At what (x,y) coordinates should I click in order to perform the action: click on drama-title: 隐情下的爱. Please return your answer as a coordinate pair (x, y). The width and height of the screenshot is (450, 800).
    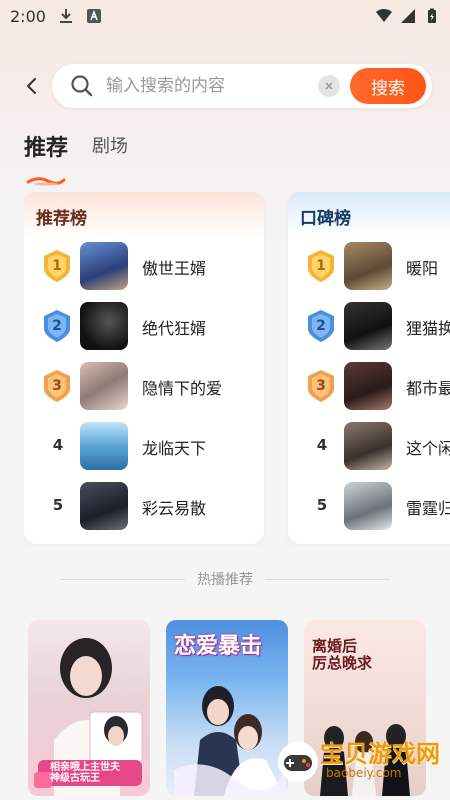
    Looking at the image, I should click on (182, 388).